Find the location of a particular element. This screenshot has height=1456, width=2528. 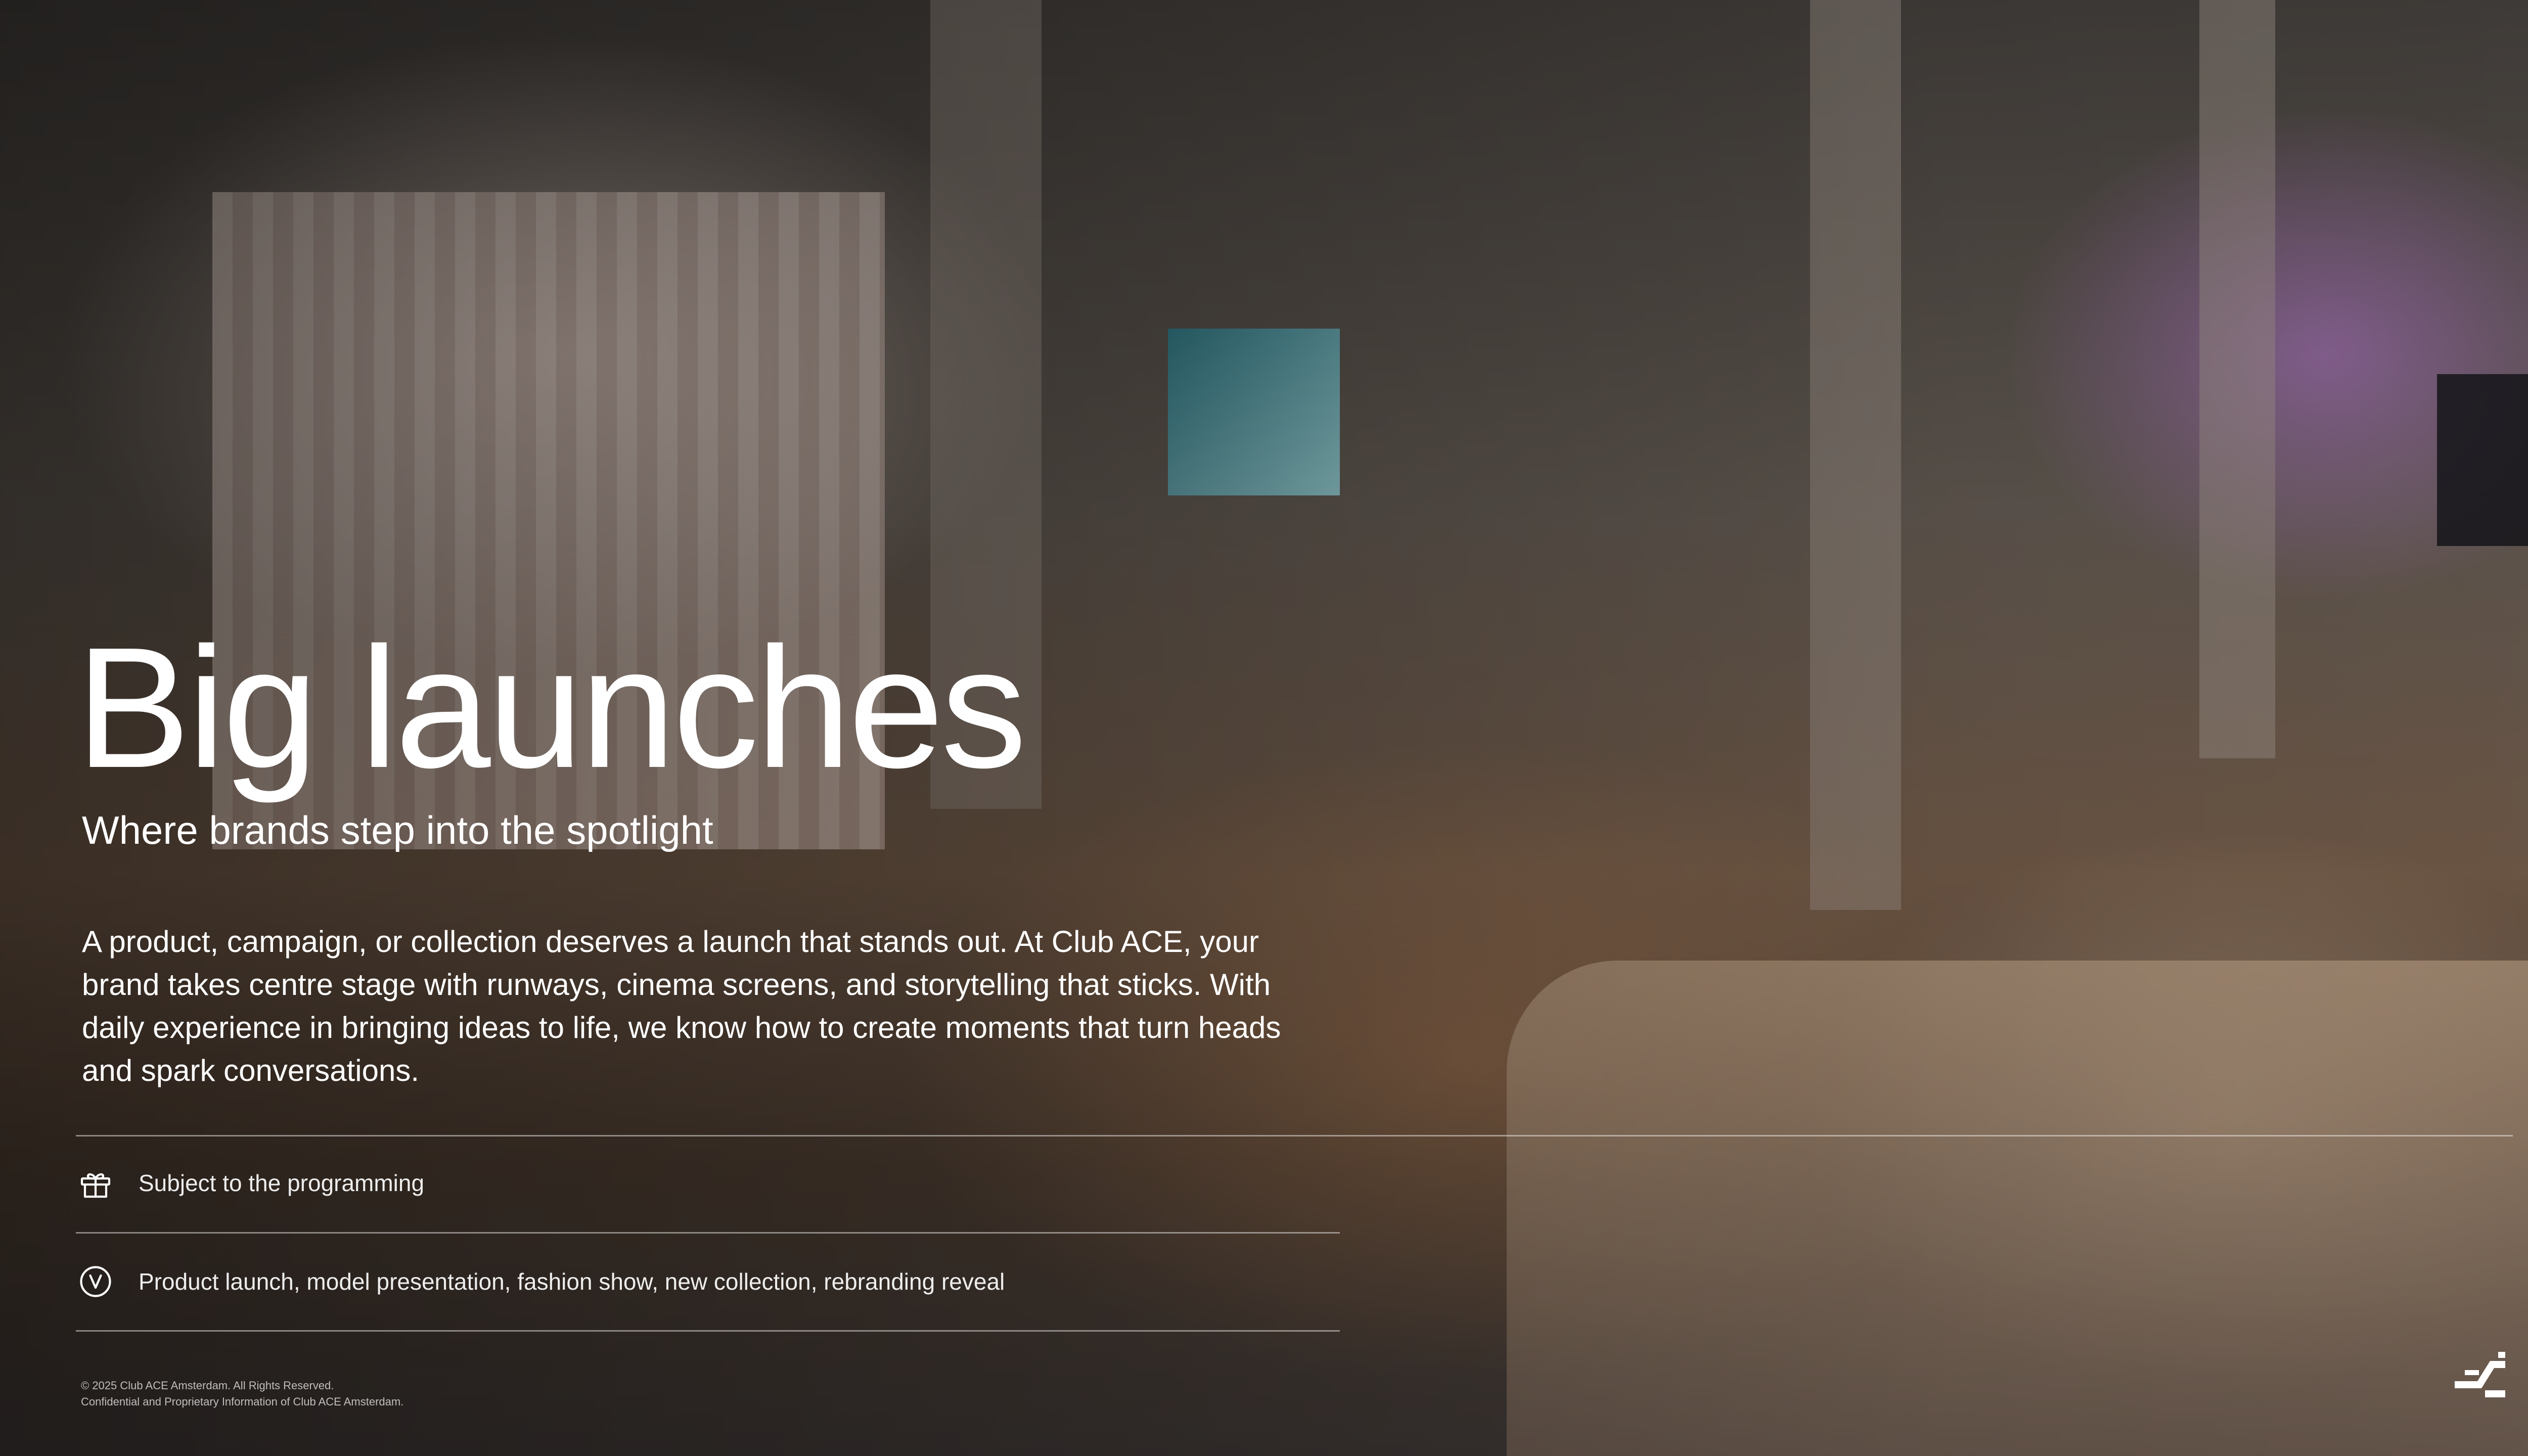

feature-row-programming: Subject to the programming is located at coordinates (250, 1183).